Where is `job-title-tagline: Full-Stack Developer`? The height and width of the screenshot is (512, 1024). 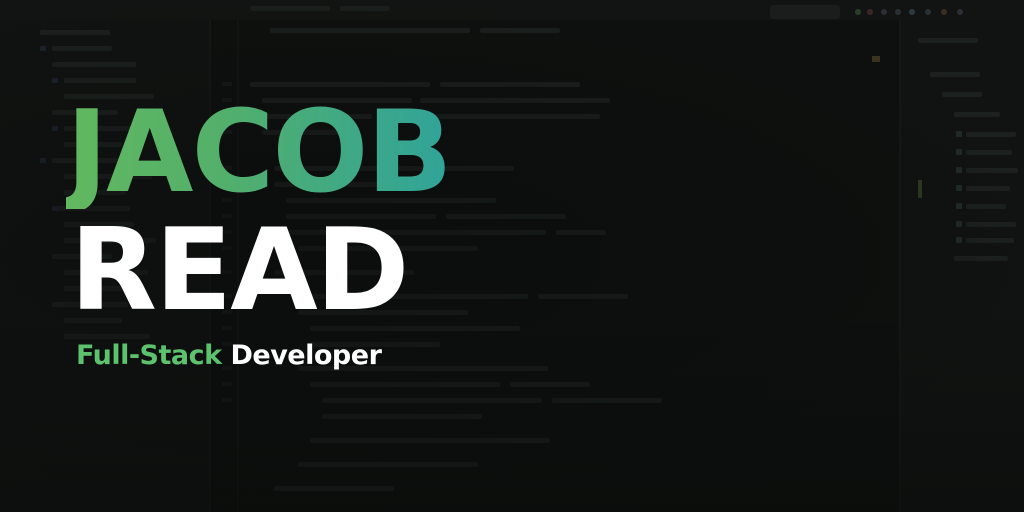
job-title-tagline: Full-Stack Developer is located at coordinates (229, 356).